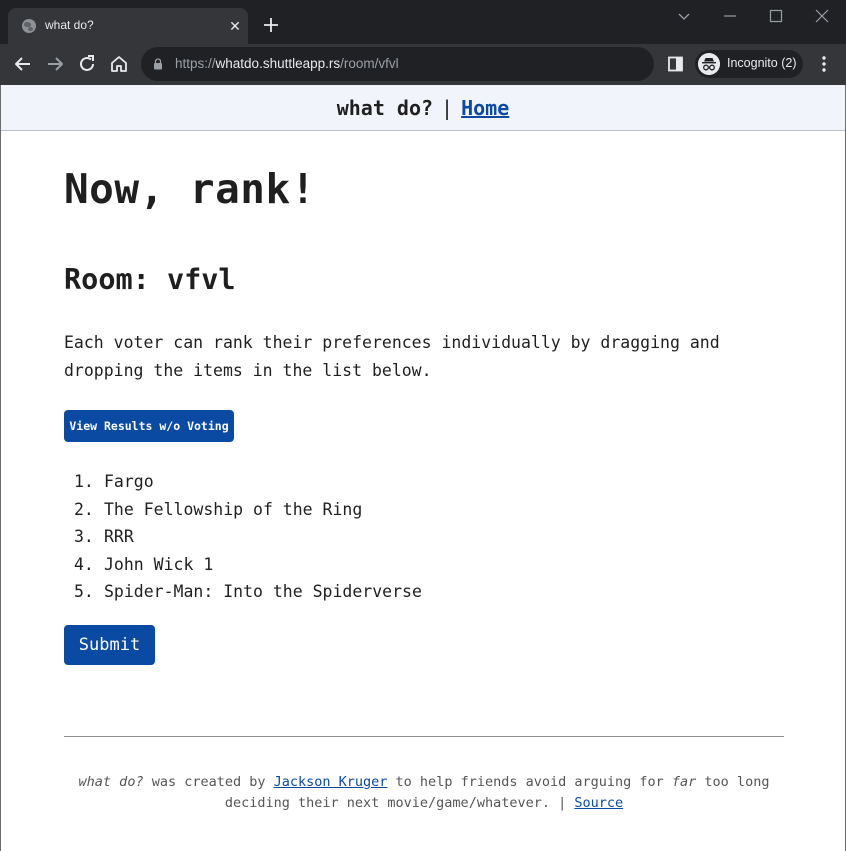 Image resolution: width=846 pixels, height=851 pixels. Describe the element at coordinates (109, 645) in the screenshot. I see `submit-button: Submit` at that location.